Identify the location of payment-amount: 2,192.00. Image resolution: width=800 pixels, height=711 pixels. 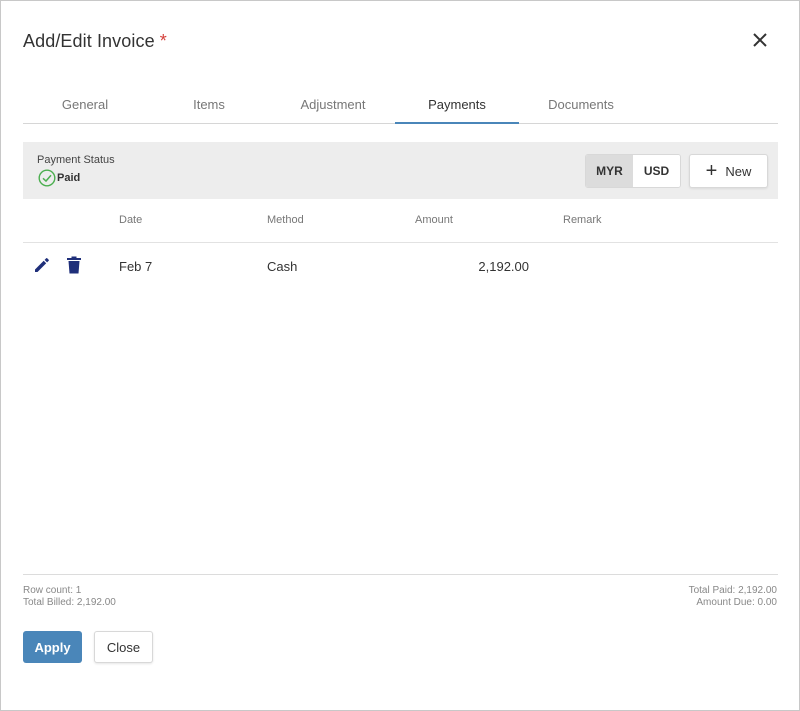
(503, 266).